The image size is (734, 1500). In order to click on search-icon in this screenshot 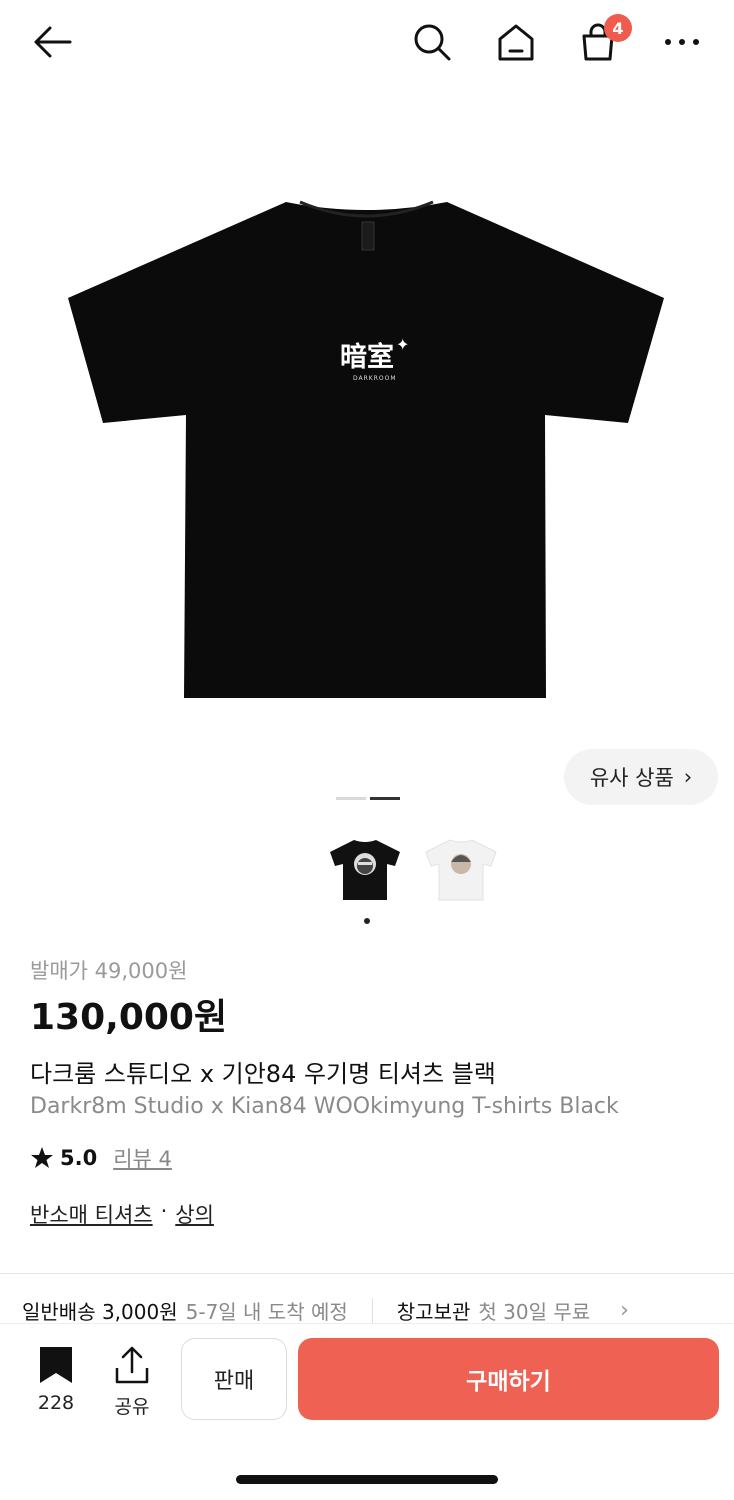, I will do `click(432, 42)`.